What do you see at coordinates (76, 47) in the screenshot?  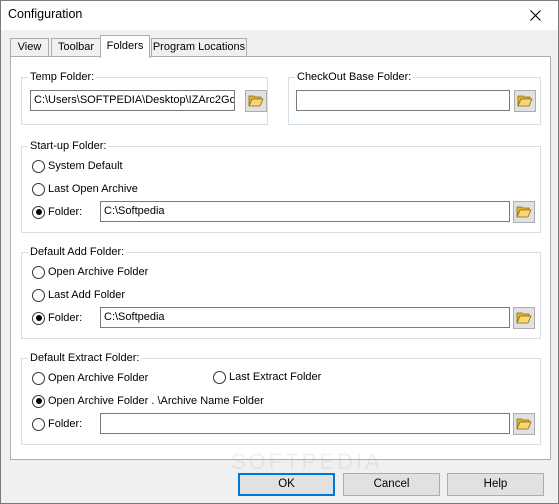 I see `tab-toolbar: Toolbar` at bounding box center [76, 47].